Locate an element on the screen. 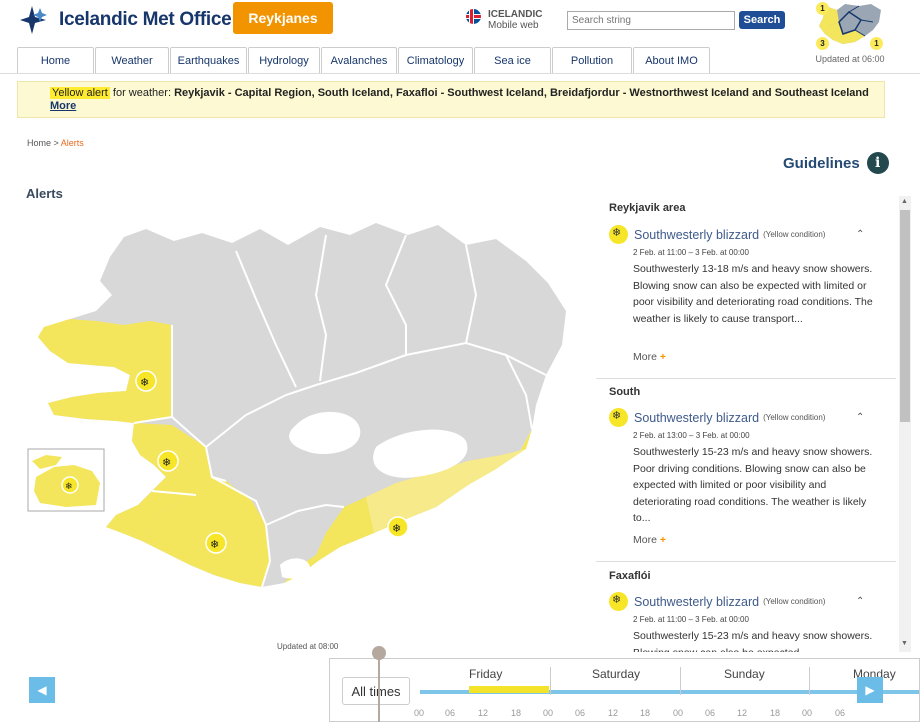 The height and width of the screenshot is (722, 920). alert-marker-westfjords: ❄ is located at coordinates (146, 381).